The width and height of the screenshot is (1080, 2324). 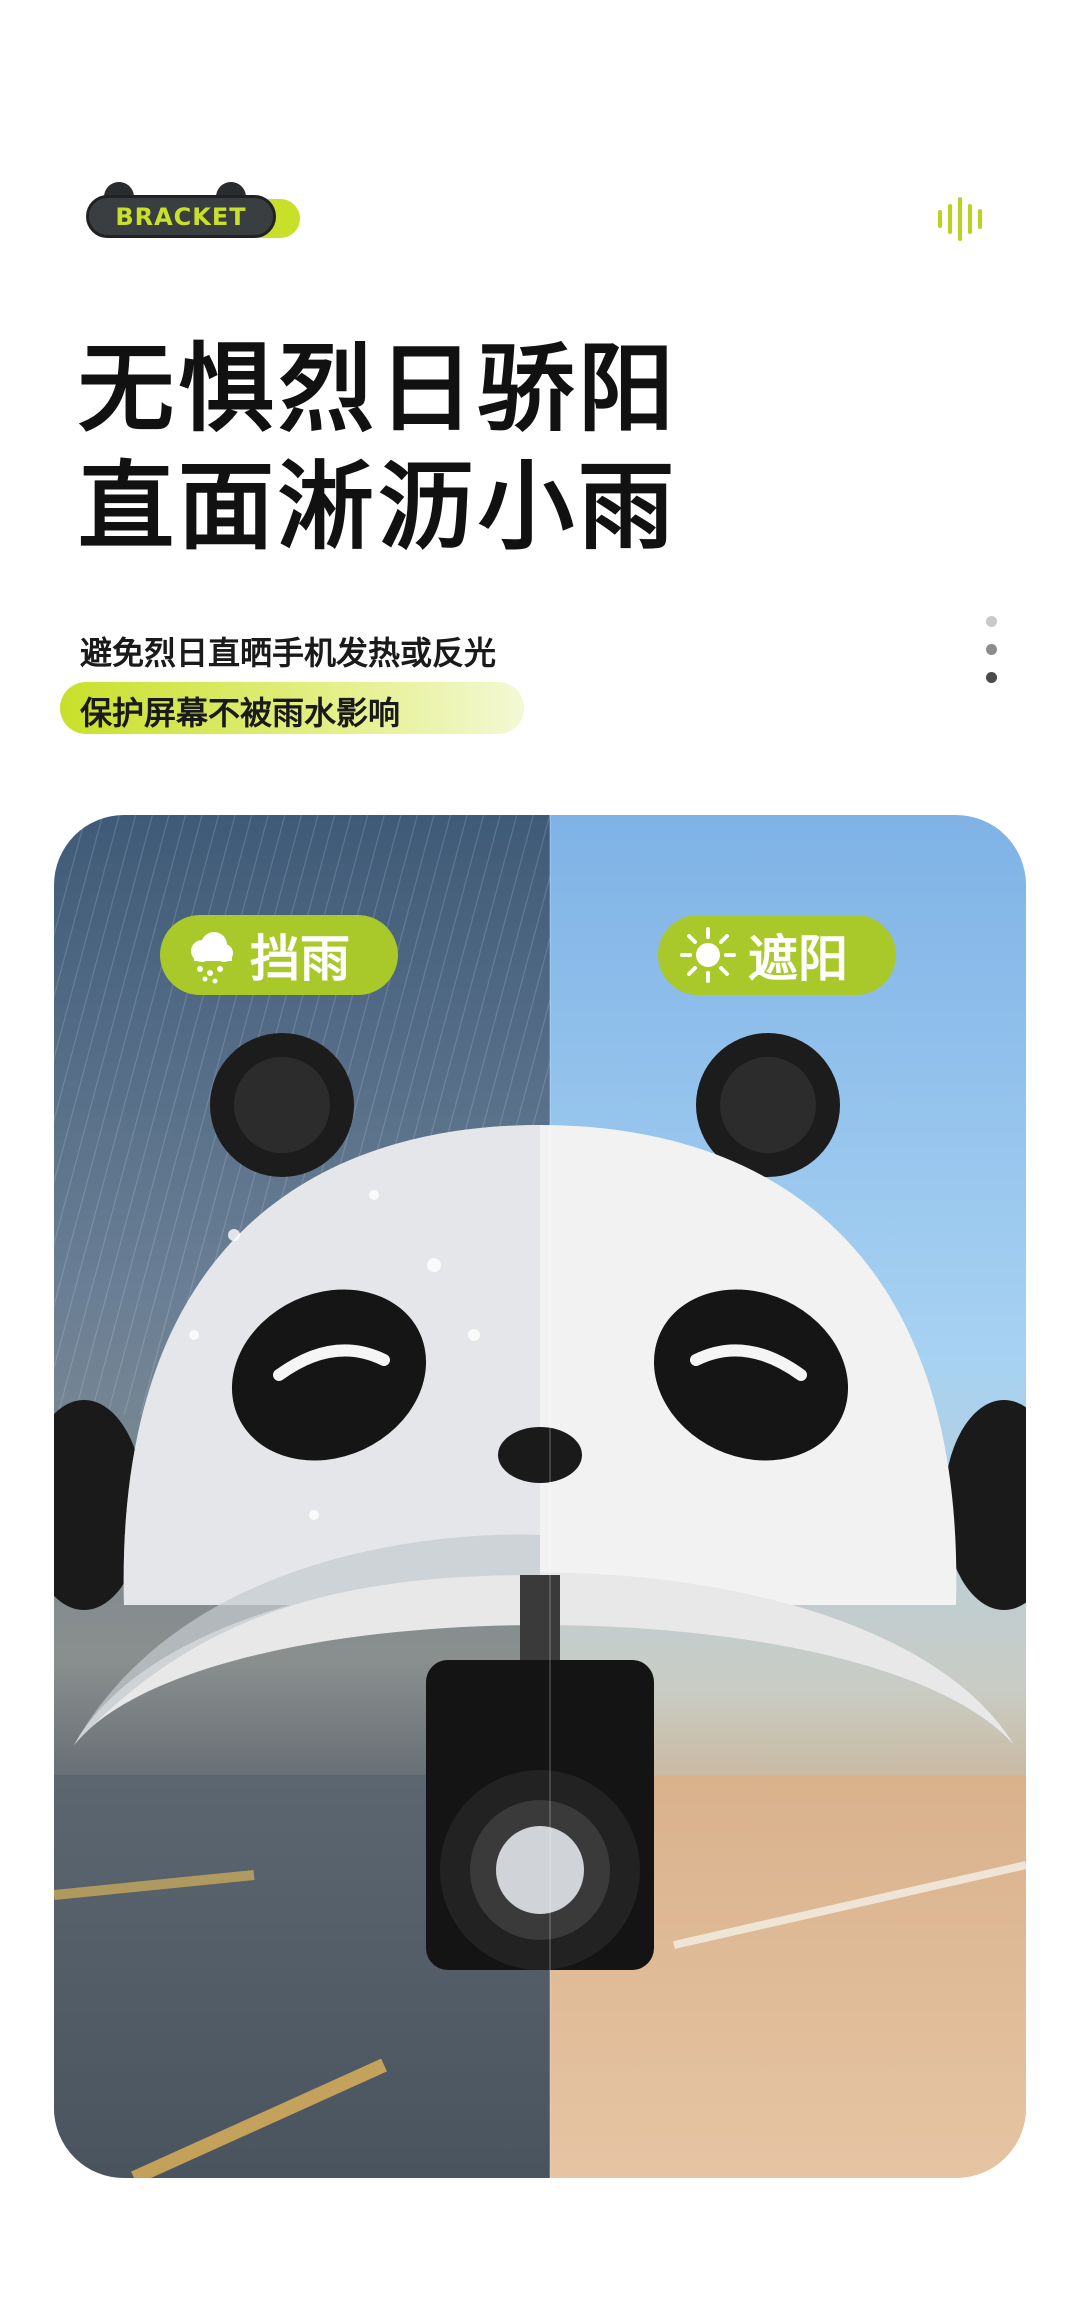 I want to click on sun-shade-tag: 遮阳, so click(x=777, y=955).